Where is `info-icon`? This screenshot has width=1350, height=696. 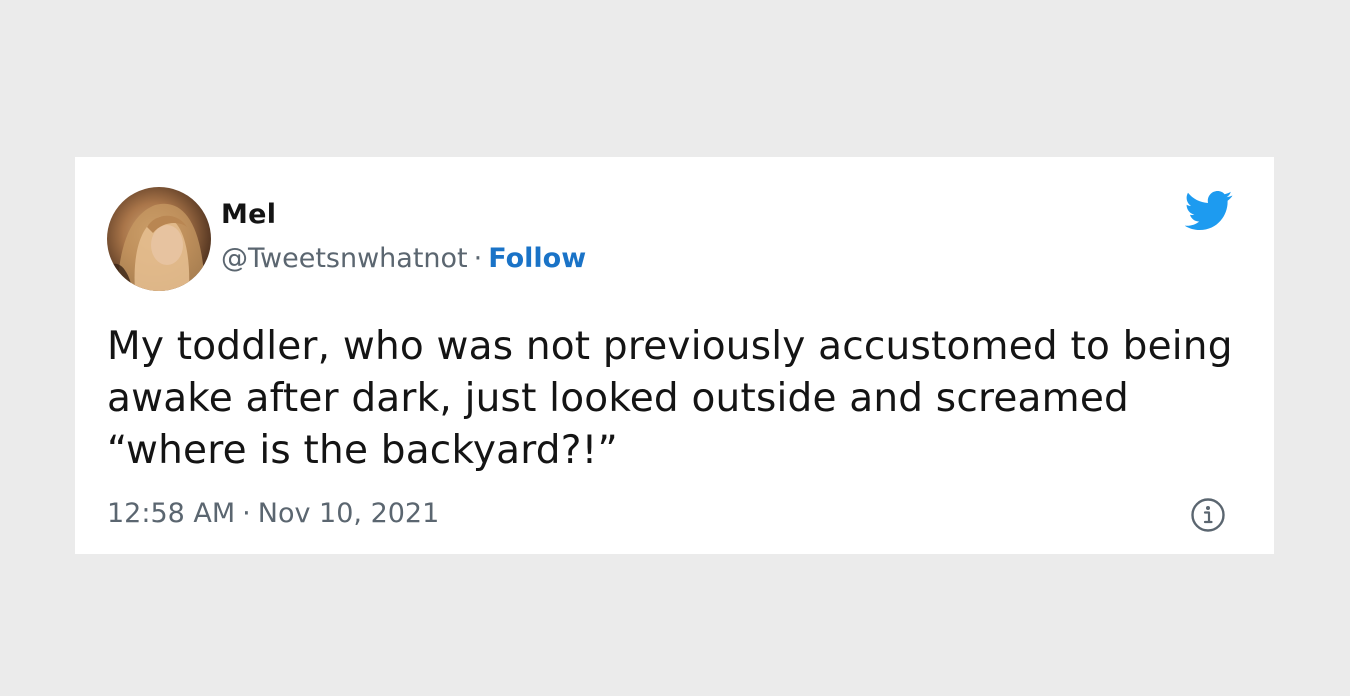
info-icon is located at coordinates (1208, 515).